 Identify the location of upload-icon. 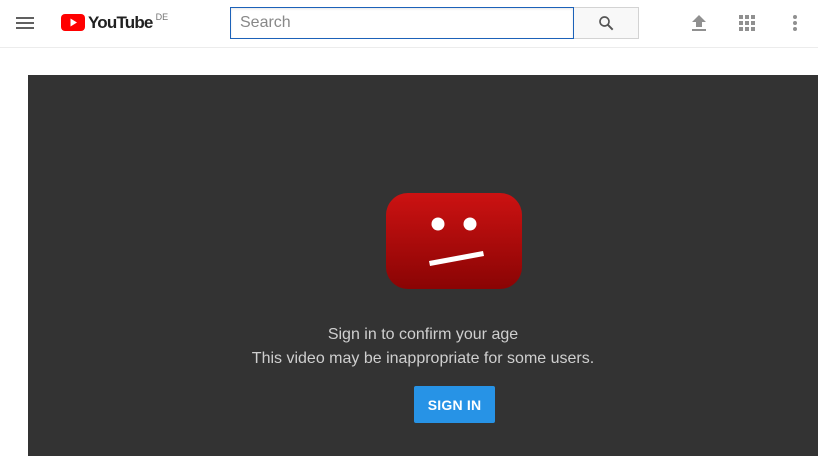
(699, 23).